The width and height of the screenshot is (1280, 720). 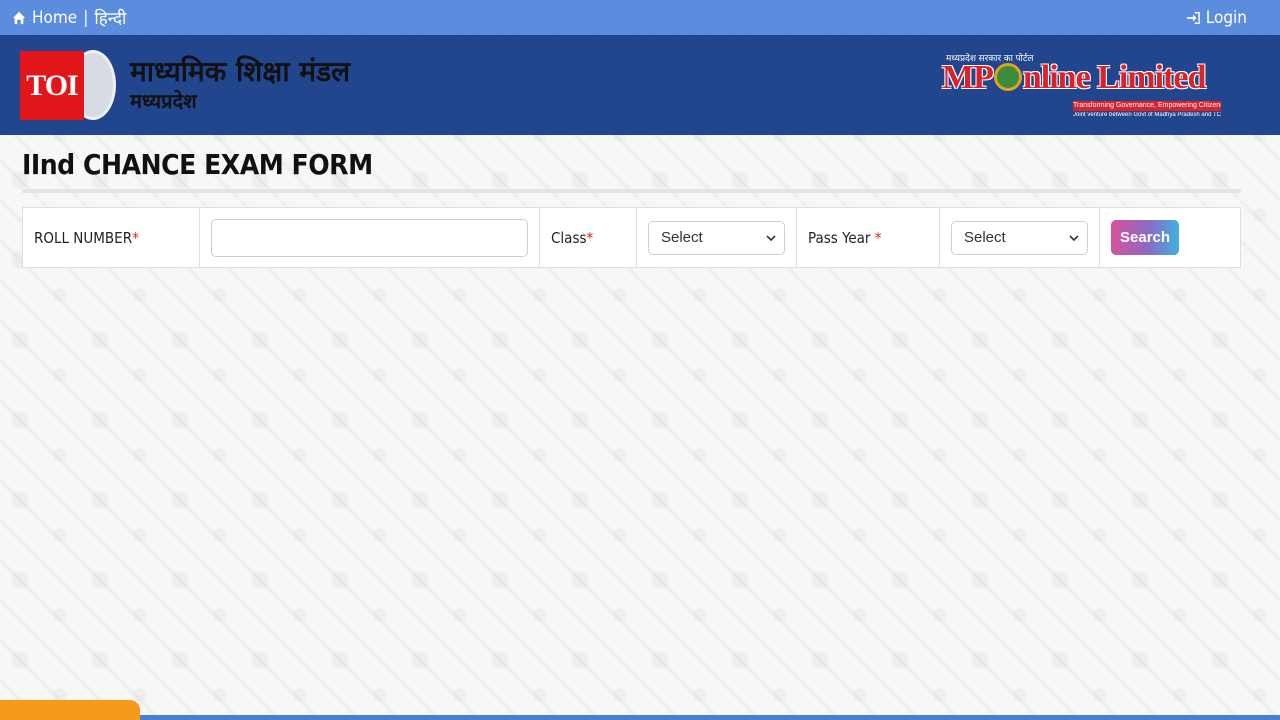 I want to click on board-name-line2: मध्यप्रदेश, so click(x=163, y=101).